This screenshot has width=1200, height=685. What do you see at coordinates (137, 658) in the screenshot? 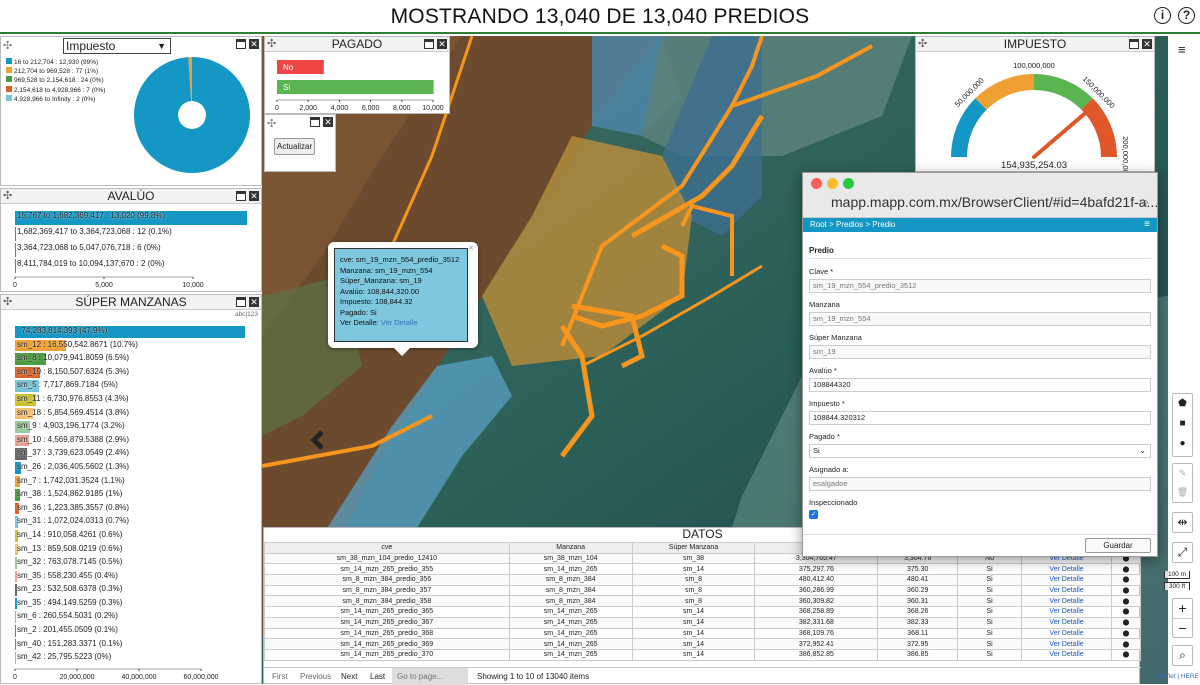
I see `bar-row: sm_42 : 25,795.5223 (0%)` at bounding box center [137, 658].